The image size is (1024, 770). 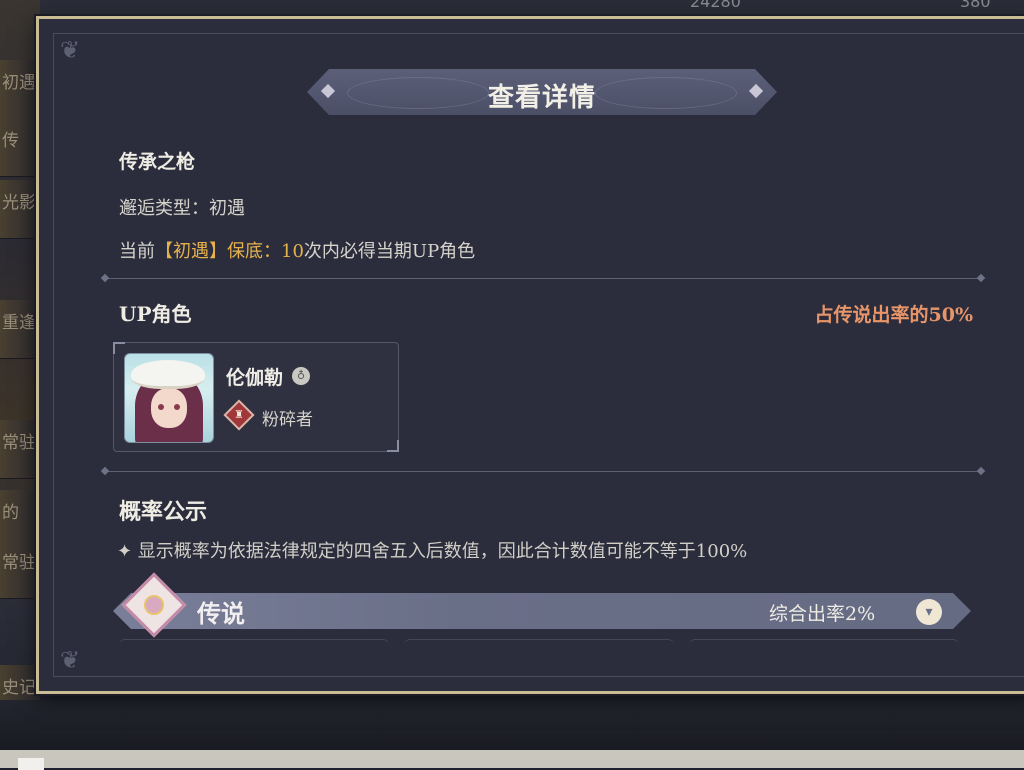 What do you see at coordinates (221, 613) in the screenshot?
I see `legendary-label: 传说` at bounding box center [221, 613].